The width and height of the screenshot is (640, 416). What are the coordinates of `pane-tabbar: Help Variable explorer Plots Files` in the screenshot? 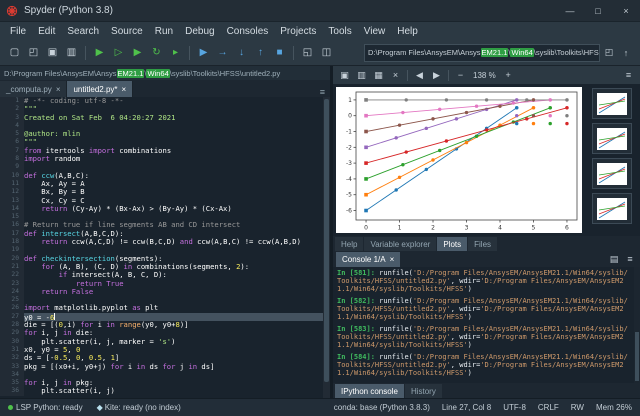 It's located at (486, 243).